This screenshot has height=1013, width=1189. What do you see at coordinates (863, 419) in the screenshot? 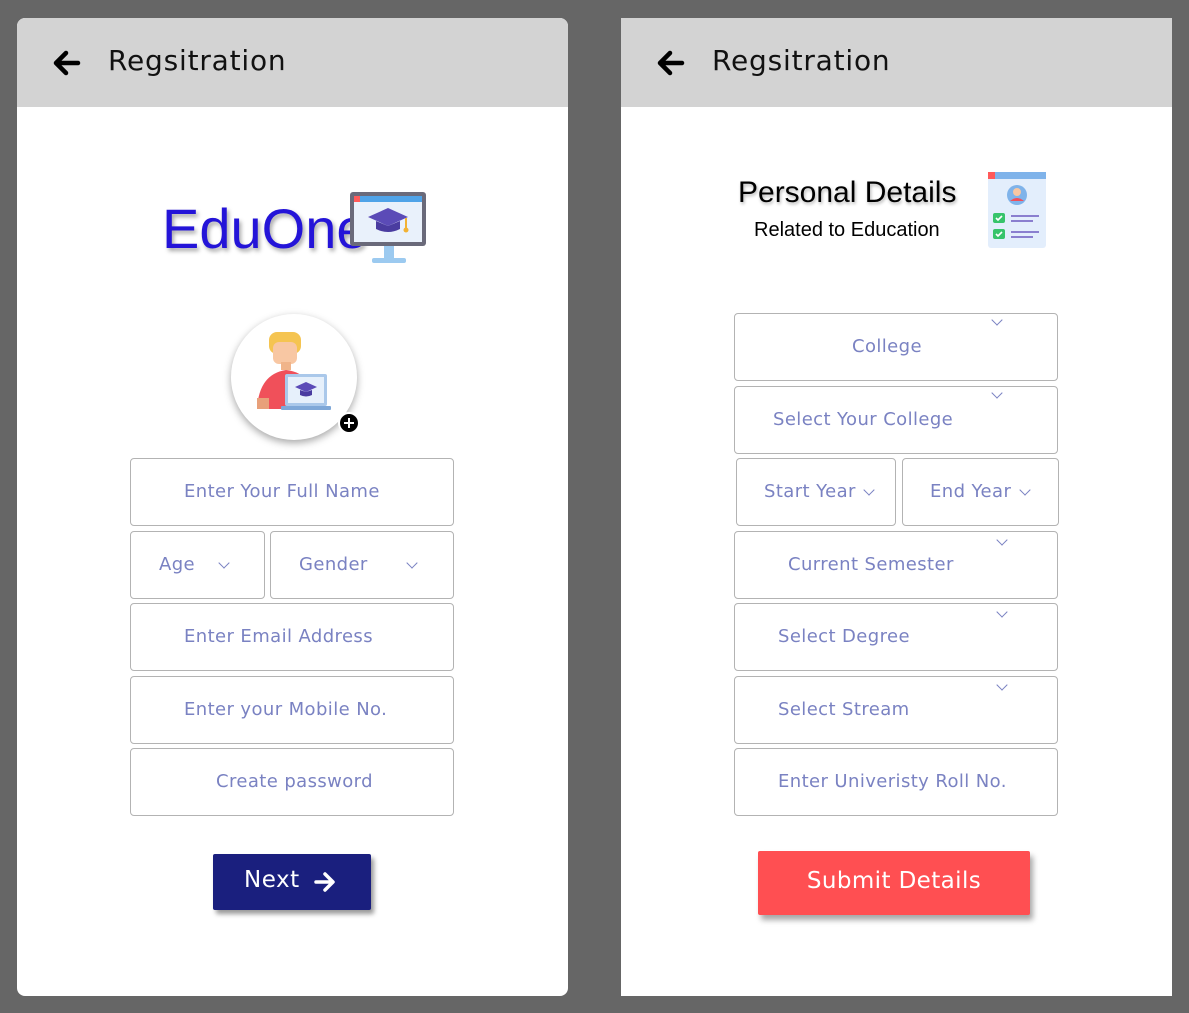
I see `college-label: Select Your College` at bounding box center [863, 419].